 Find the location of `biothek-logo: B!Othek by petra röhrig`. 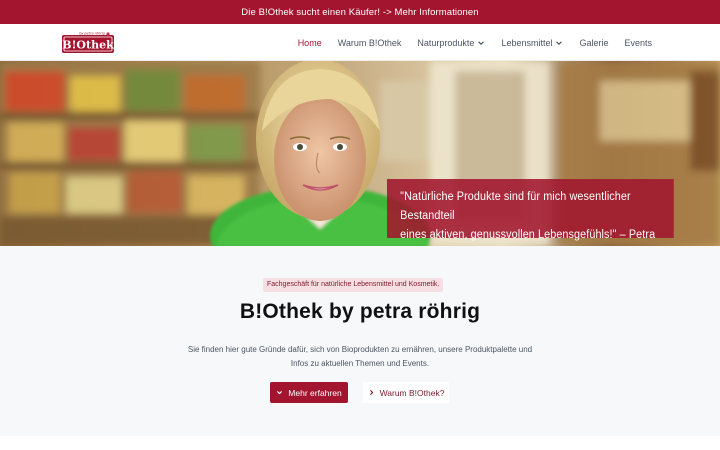

biothek-logo: B!Othek by petra röhrig is located at coordinates (88, 42).